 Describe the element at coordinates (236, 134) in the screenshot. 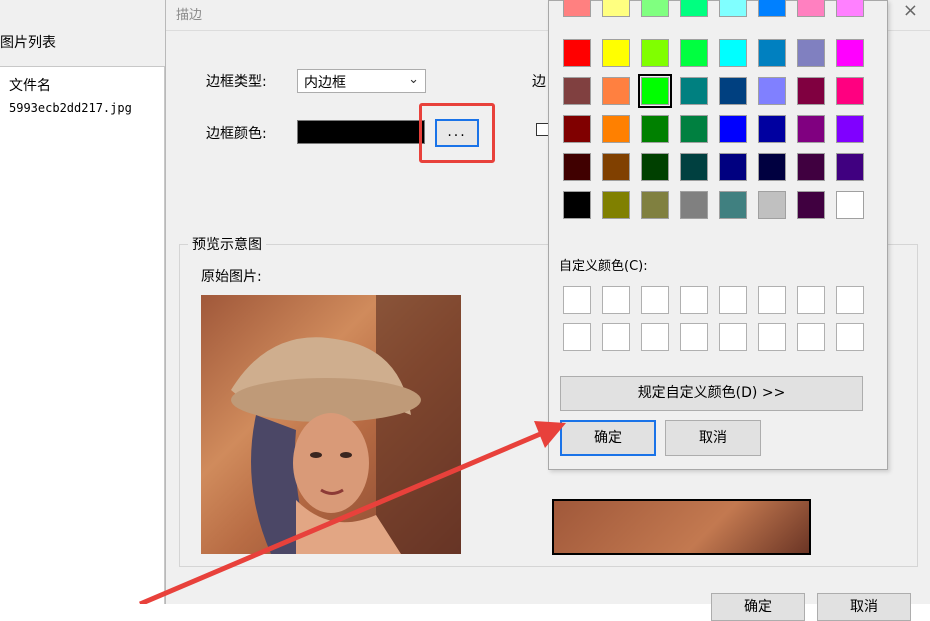

I see `border-color-label: 边框颜色:` at that location.